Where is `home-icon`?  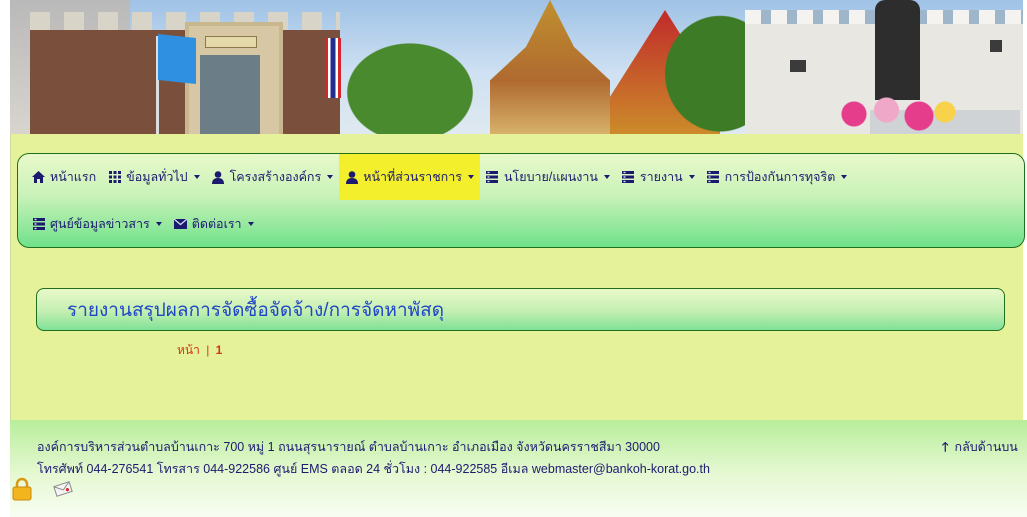
home-icon is located at coordinates (38, 177).